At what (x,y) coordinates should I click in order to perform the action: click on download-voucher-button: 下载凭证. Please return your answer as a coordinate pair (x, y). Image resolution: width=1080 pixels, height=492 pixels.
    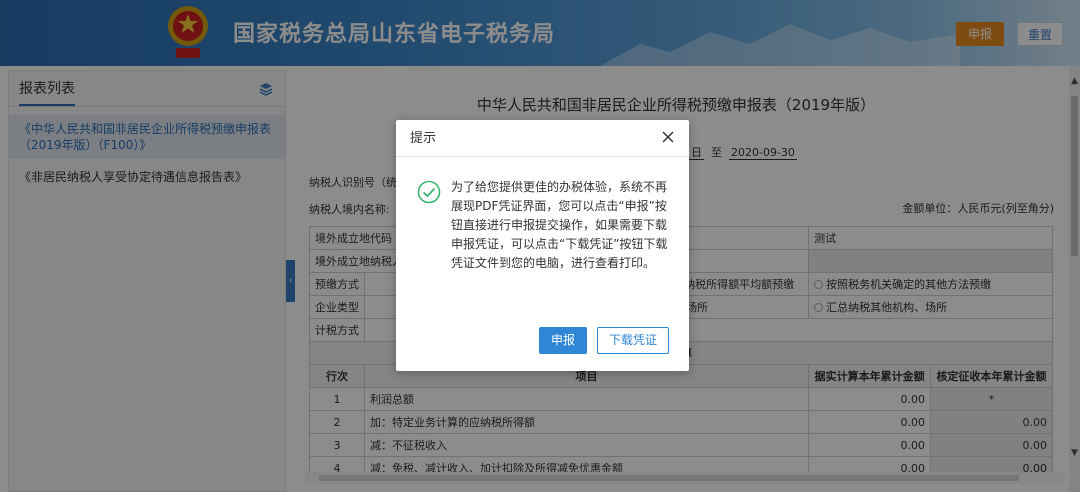
    Looking at the image, I should click on (633, 340).